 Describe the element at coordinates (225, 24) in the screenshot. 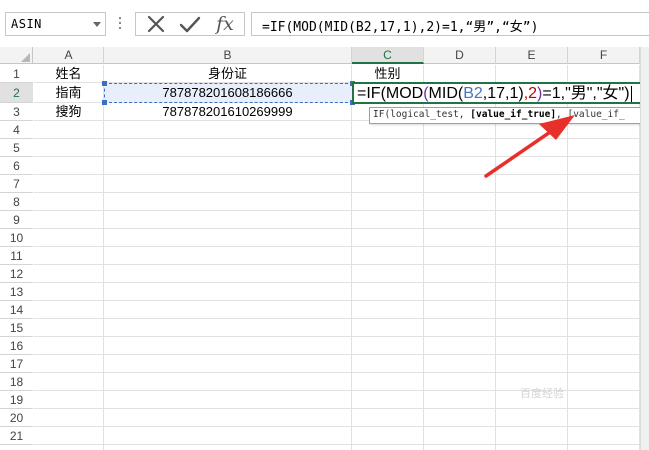

I see `insert-function-icon: fx` at that location.